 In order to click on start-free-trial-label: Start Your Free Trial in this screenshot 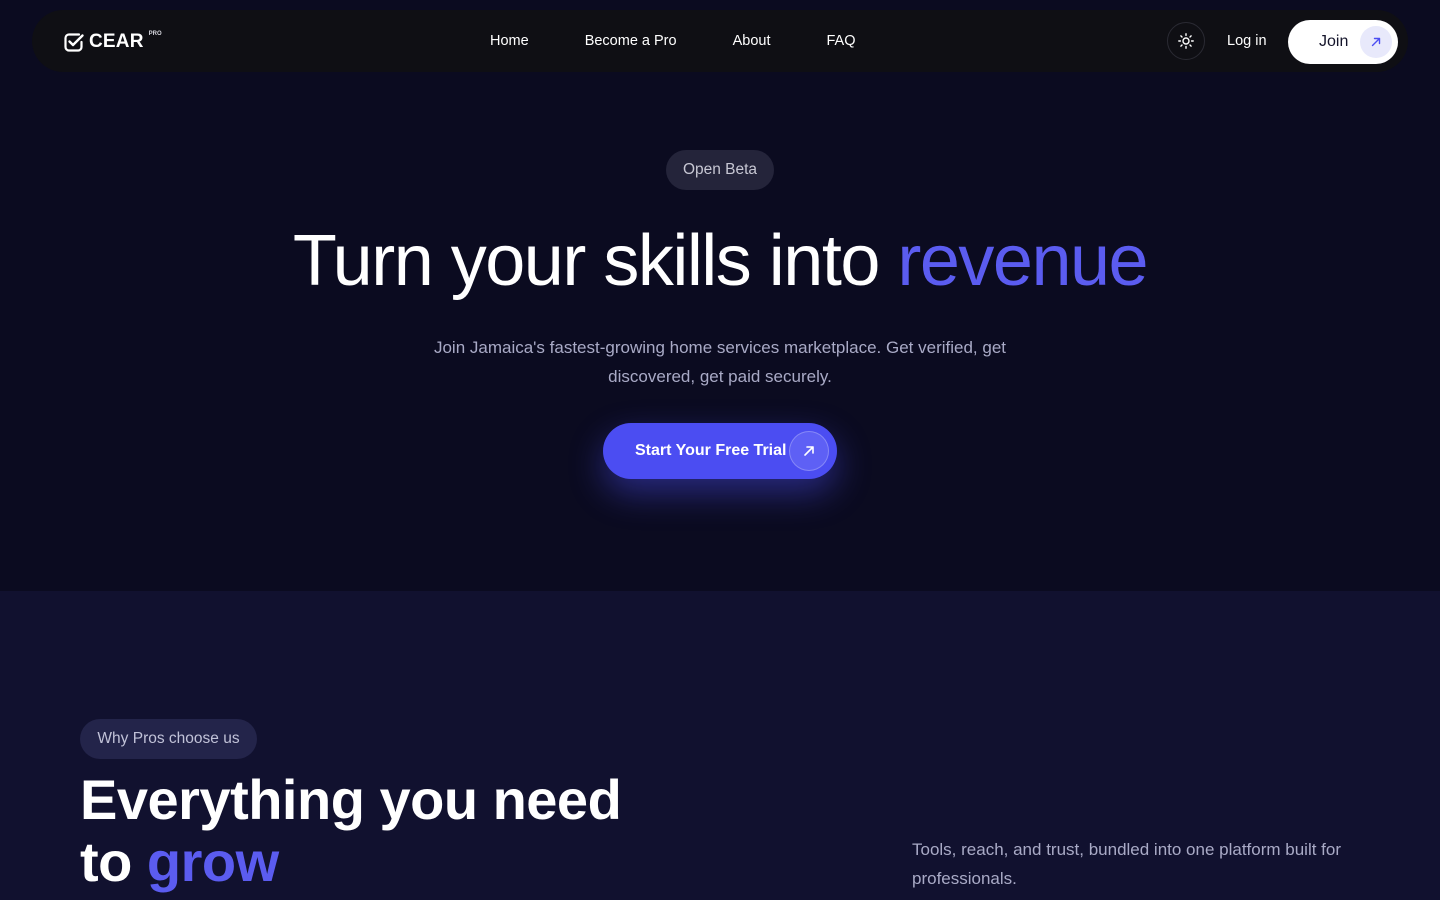, I will do `click(711, 450)`.